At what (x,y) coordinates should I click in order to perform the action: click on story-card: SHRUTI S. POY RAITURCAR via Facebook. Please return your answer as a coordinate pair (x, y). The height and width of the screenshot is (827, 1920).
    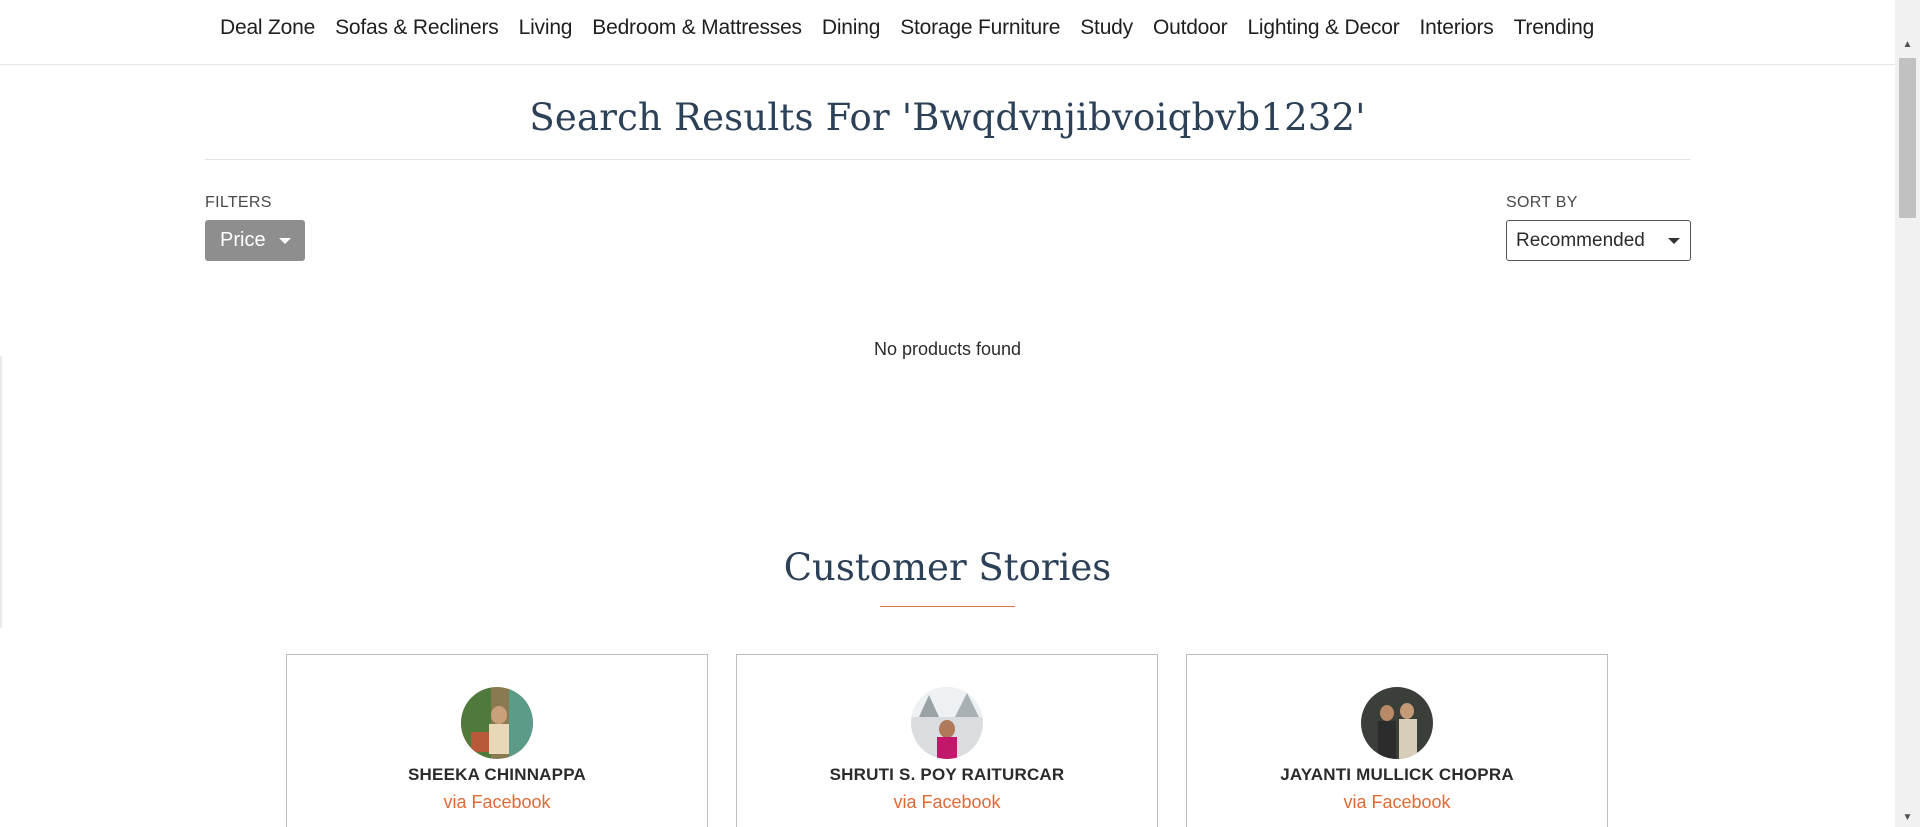
    Looking at the image, I should click on (947, 740).